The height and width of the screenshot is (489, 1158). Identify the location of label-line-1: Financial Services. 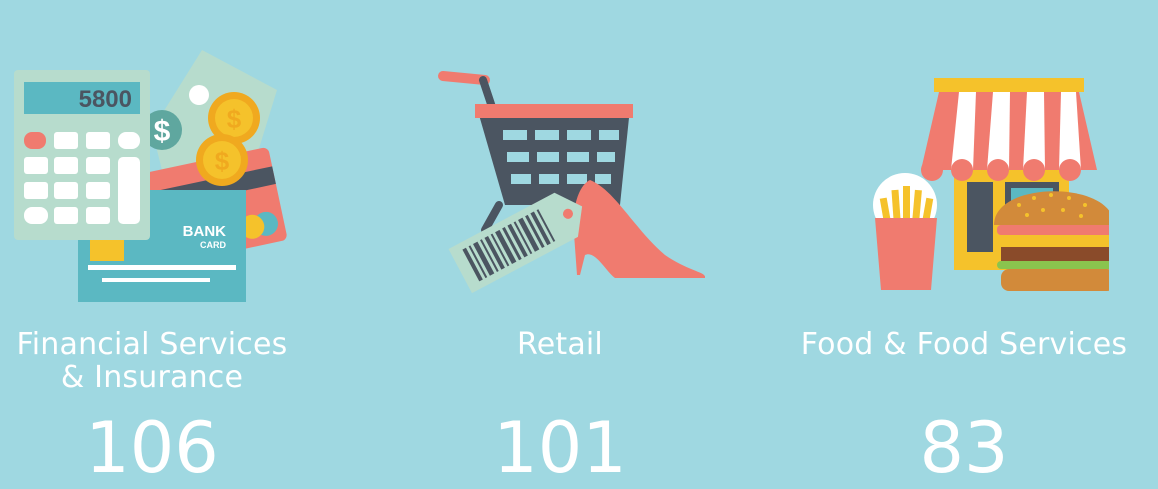
(152, 344).